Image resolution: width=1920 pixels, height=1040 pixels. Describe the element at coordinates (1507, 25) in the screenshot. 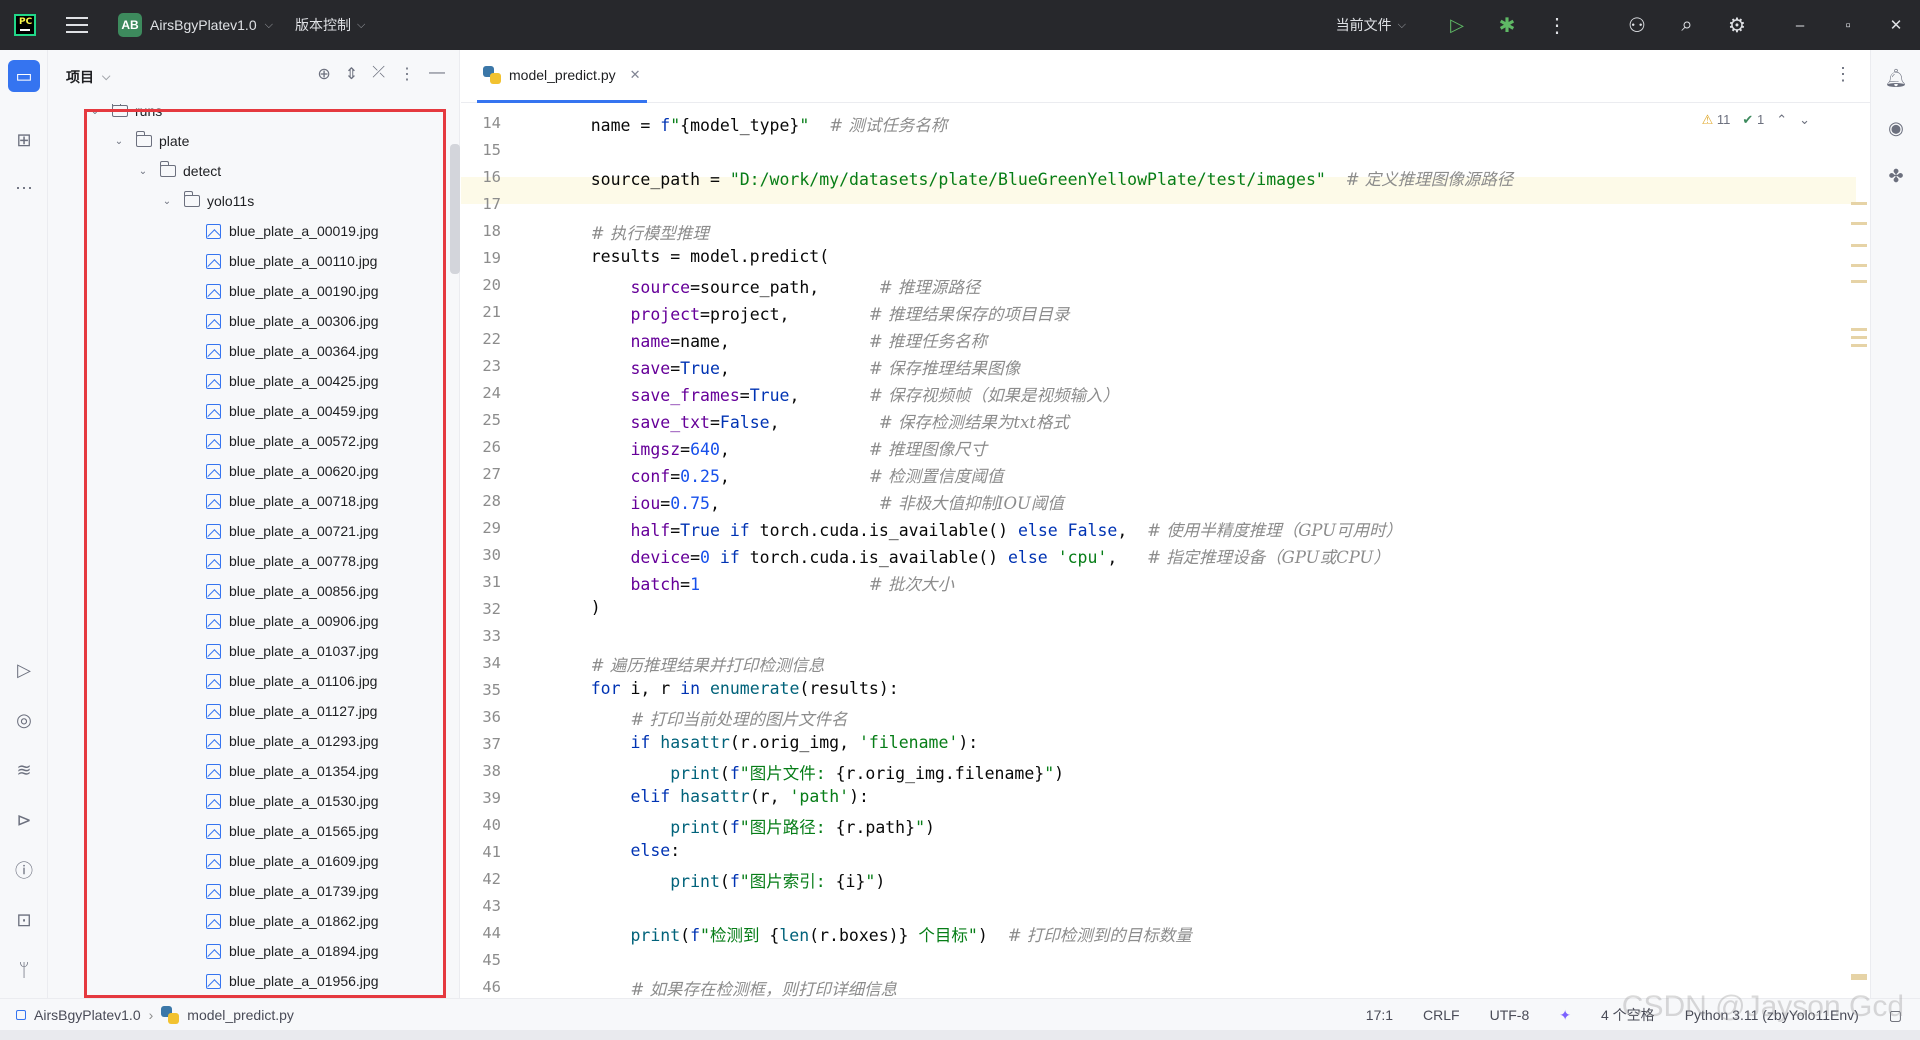

I see `debug-icon: ✱` at that location.